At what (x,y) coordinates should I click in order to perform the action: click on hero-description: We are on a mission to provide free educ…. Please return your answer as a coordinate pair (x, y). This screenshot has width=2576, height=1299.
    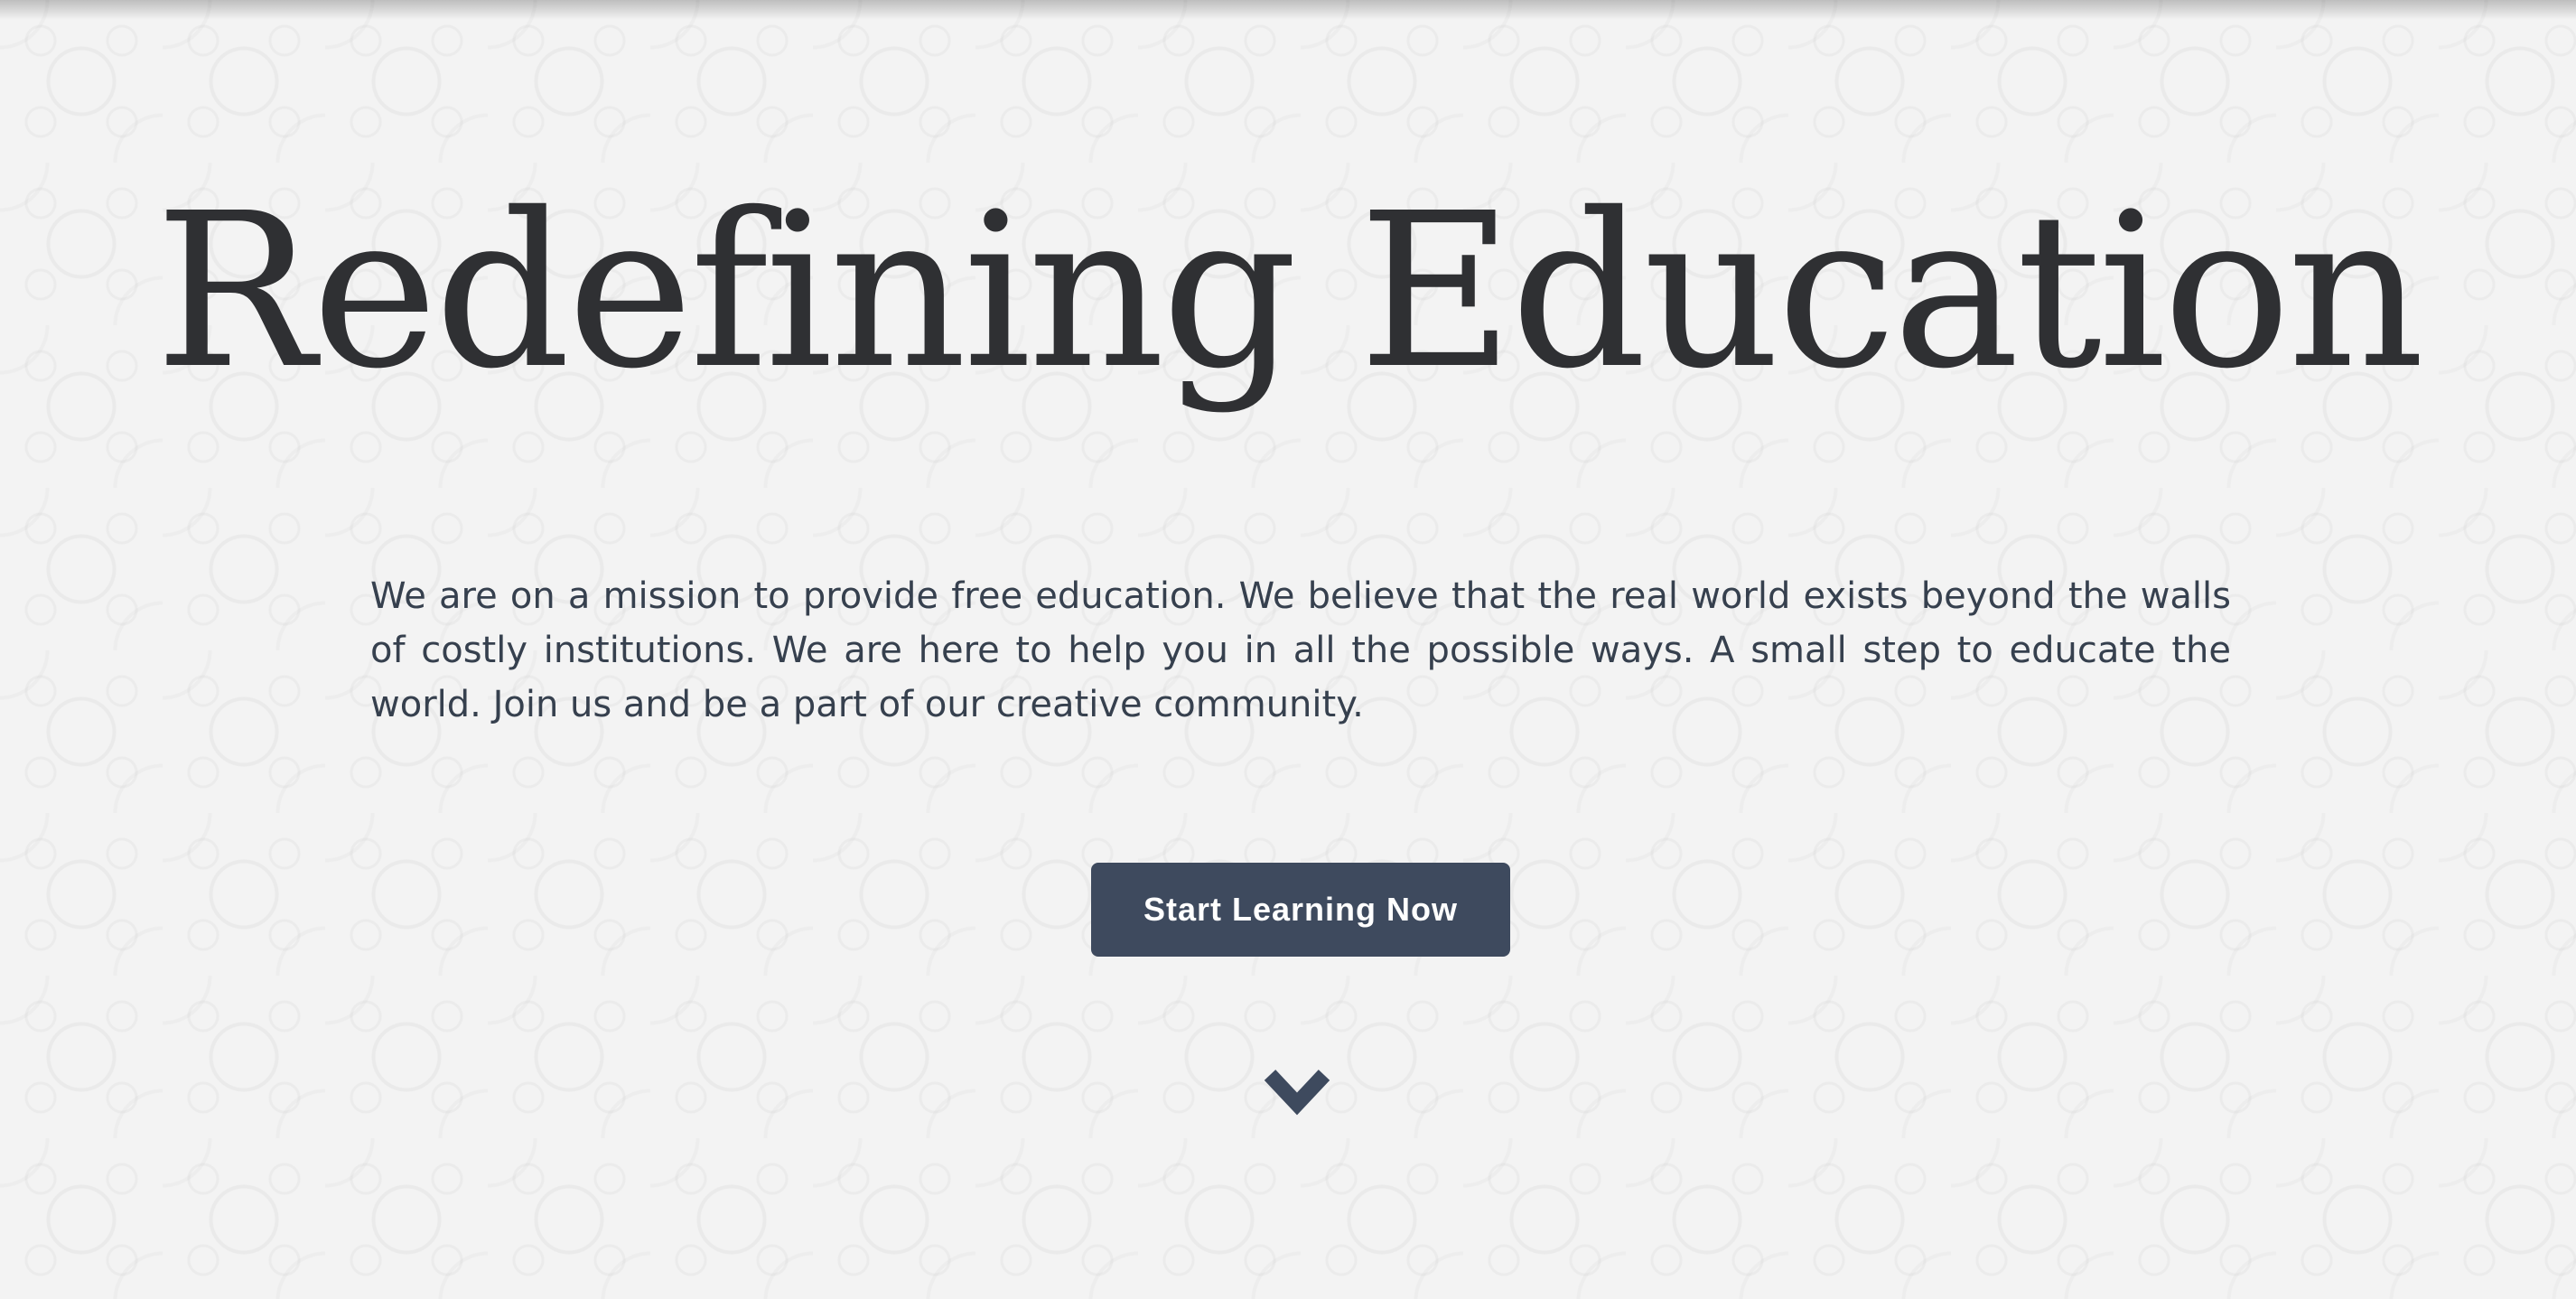
    Looking at the image, I should click on (1300, 650).